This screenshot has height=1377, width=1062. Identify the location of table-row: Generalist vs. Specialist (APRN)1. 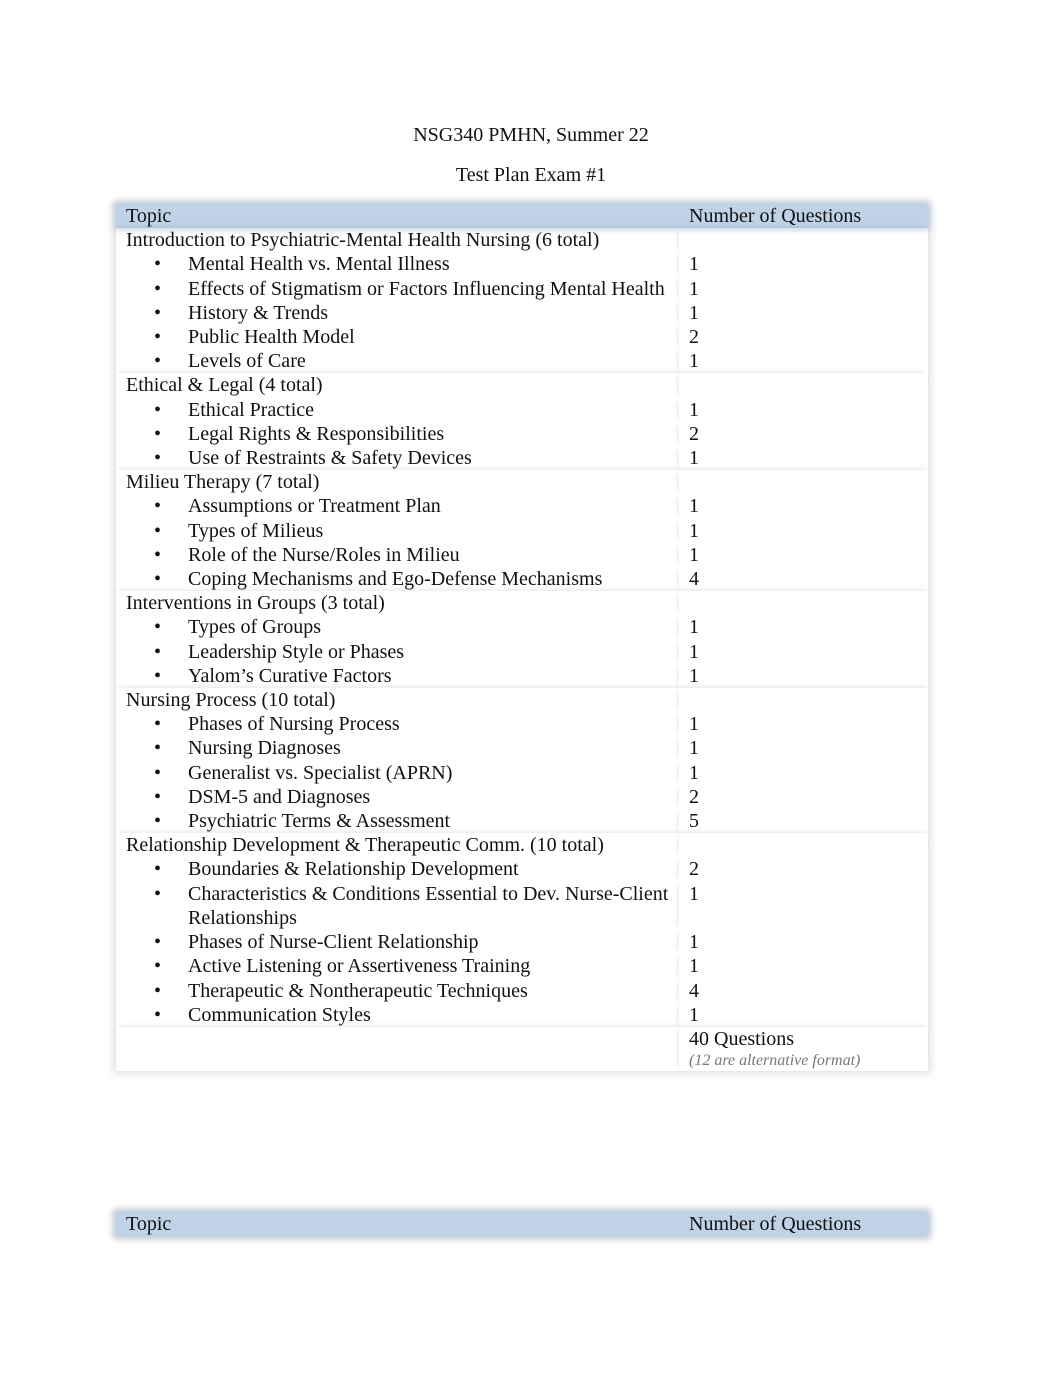
(522, 773).